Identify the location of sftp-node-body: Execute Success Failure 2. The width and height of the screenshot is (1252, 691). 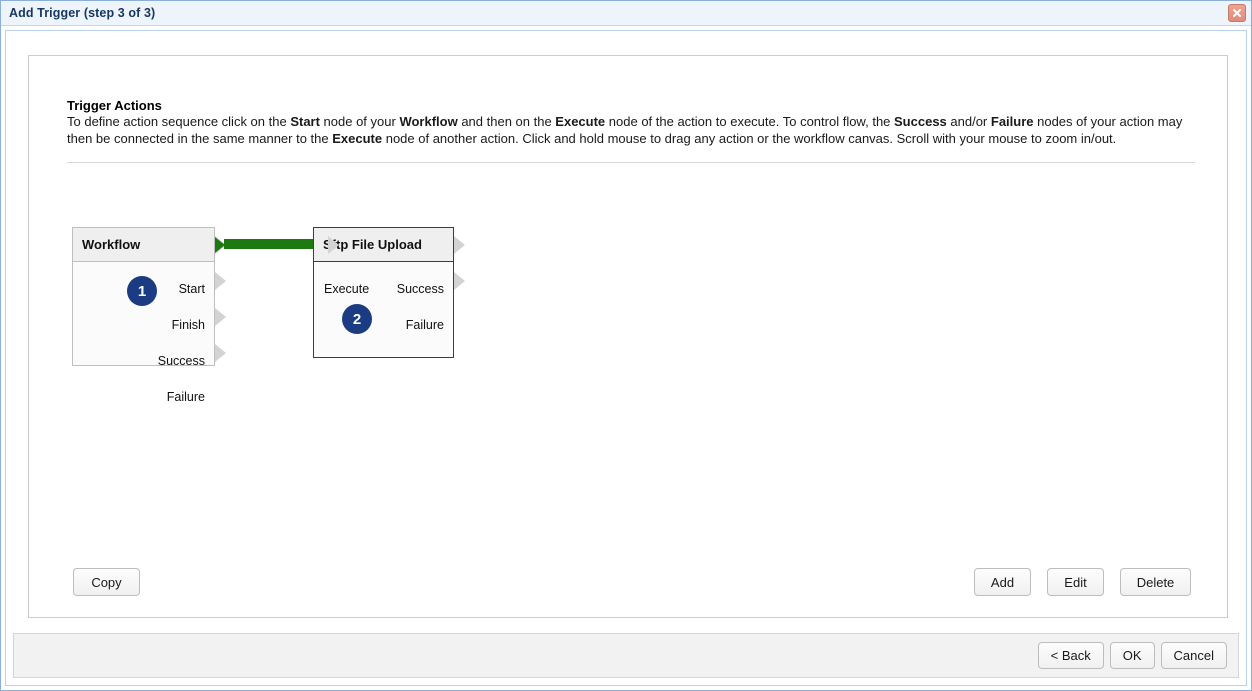
(383, 310).